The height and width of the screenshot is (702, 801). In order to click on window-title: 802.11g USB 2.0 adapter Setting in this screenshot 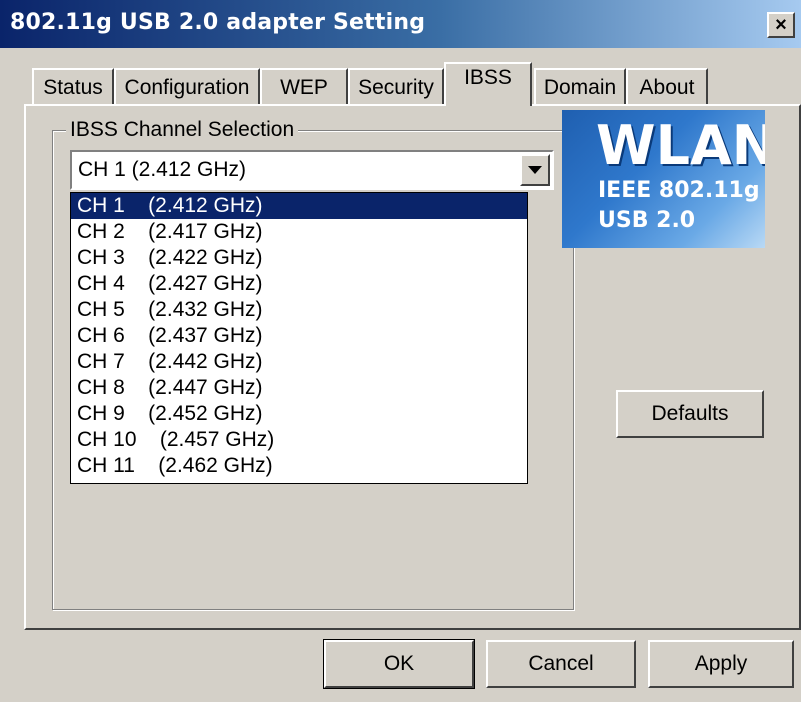, I will do `click(218, 22)`.